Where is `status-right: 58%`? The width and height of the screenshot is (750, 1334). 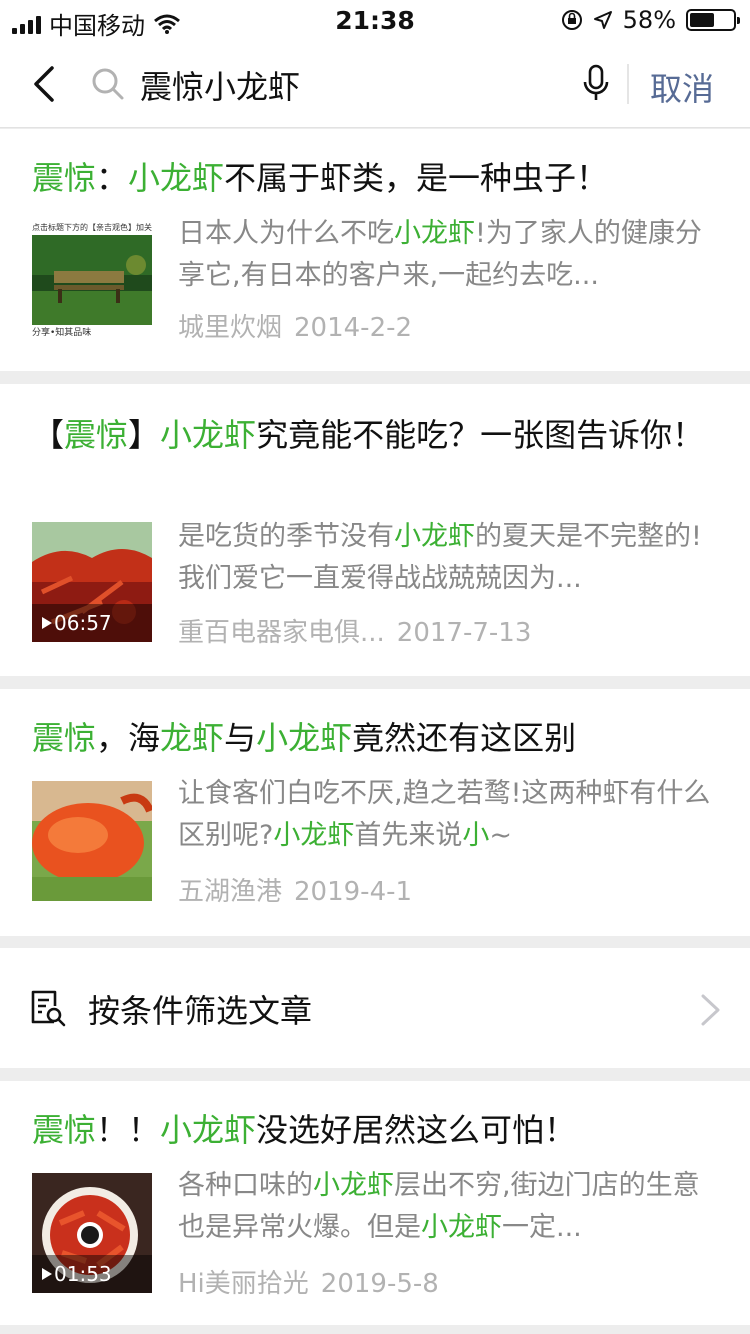 status-right: 58% is located at coordinates (650, 20).